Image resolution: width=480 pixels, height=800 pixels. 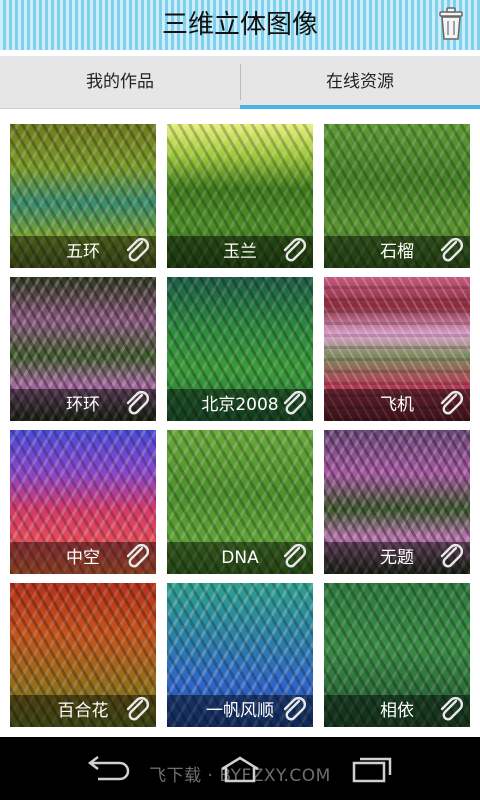 What do you see at coordinates (240, 502) in the screenshot?
I see `grid-tile: DNA` at bounding box center [240, 502].